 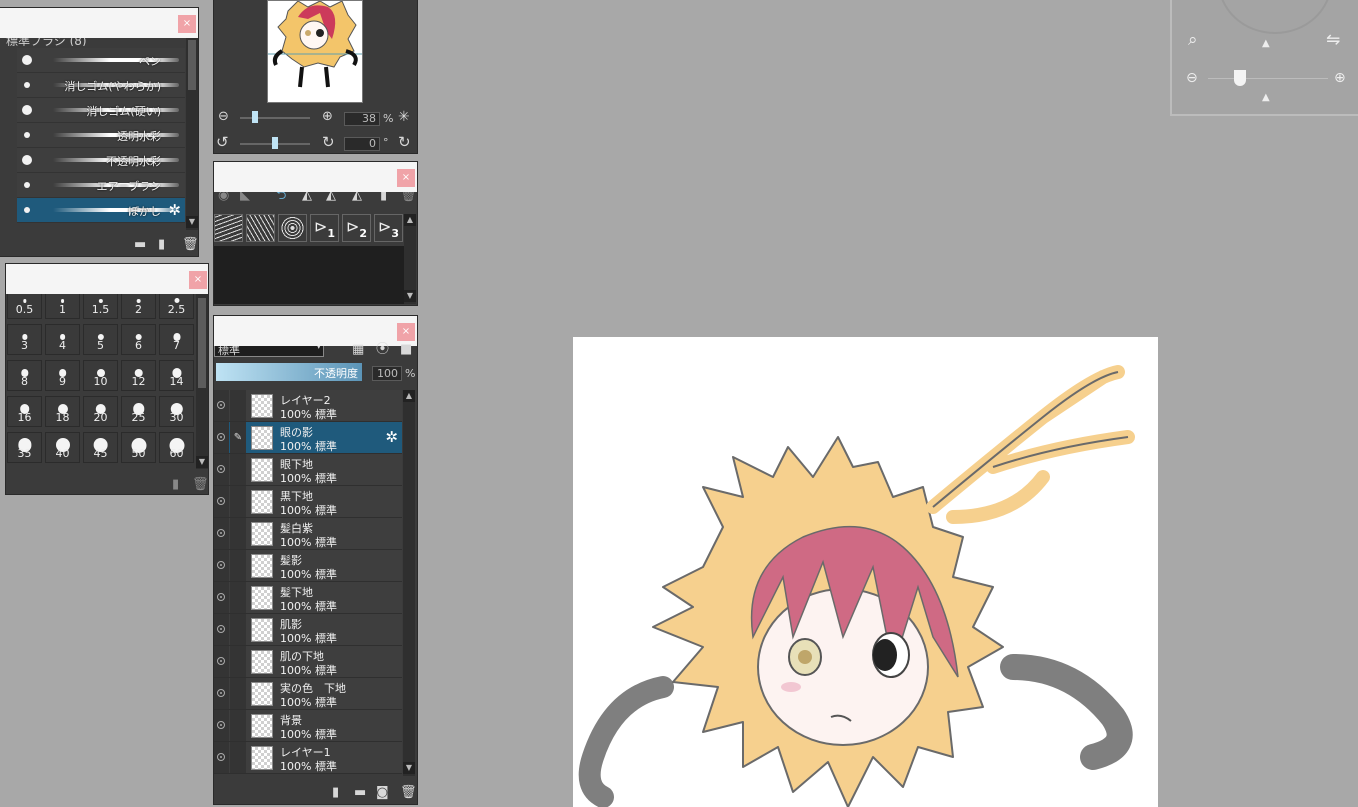 I want to click on ruler-perspective-2-button: ⊳ 2, so click(x=356, y=228).